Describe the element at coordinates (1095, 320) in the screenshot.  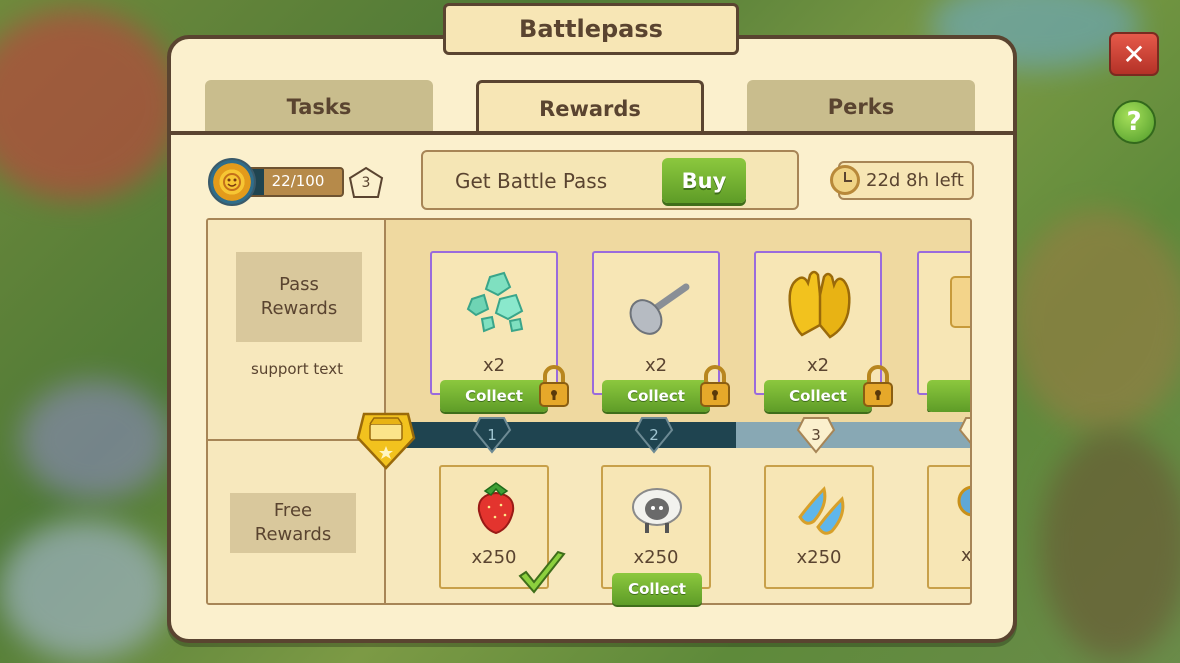
I see `background-barn` at that location.